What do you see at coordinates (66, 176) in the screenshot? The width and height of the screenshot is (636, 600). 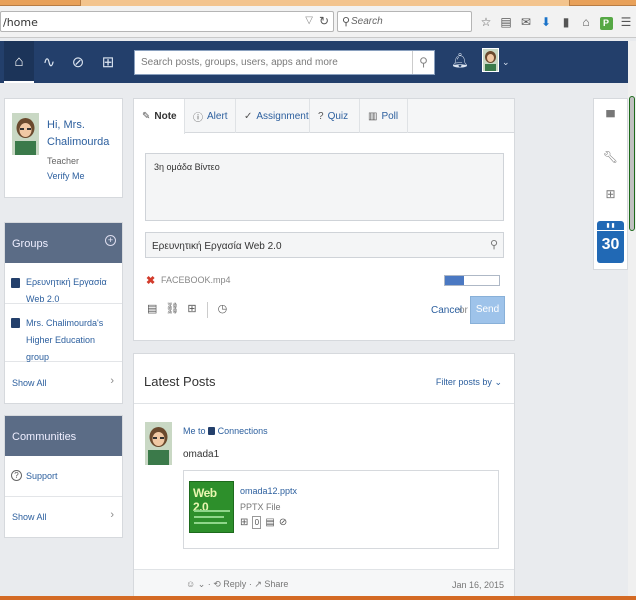 I see `verify-me-link: Verify Me` at bounding box center [66, 176].